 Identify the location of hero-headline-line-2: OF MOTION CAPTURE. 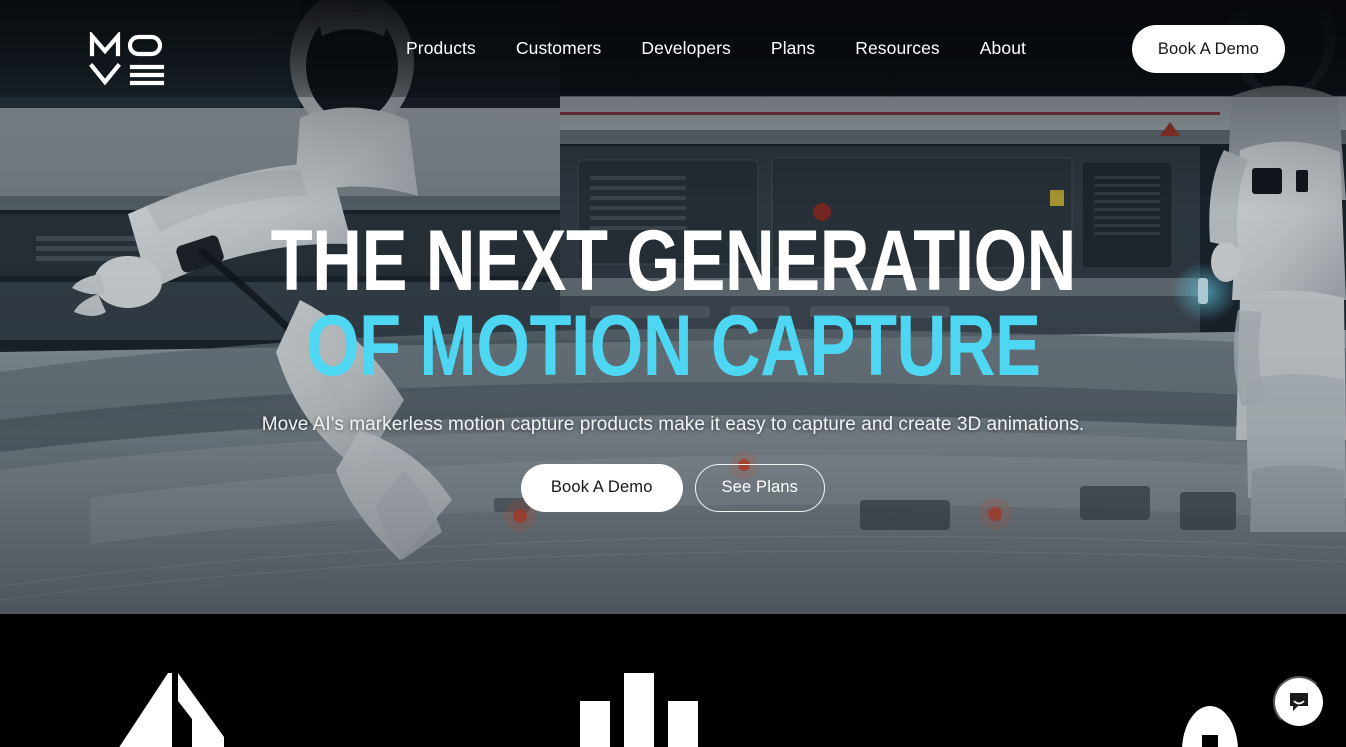
(673, 345).